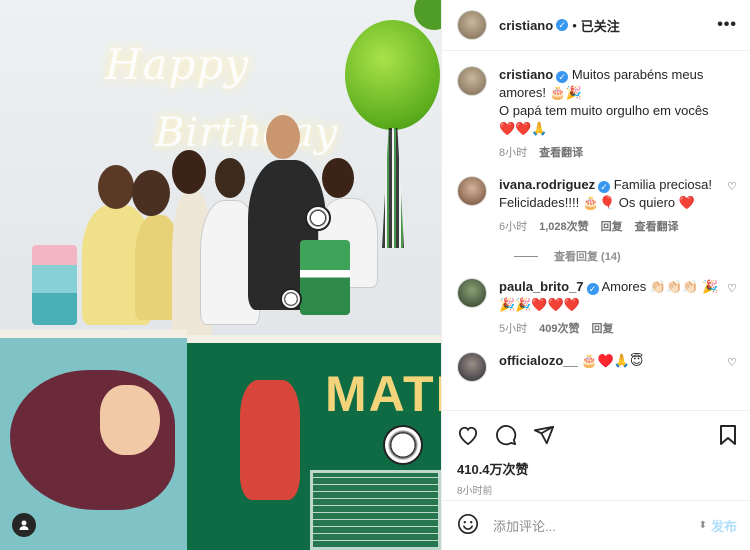 The image size is (750, 550). What do you see at coordinates (587, 257) in the screenshot?
I see `view-replies-label: 查看回复 (14)` at bounding box center [587, 257].